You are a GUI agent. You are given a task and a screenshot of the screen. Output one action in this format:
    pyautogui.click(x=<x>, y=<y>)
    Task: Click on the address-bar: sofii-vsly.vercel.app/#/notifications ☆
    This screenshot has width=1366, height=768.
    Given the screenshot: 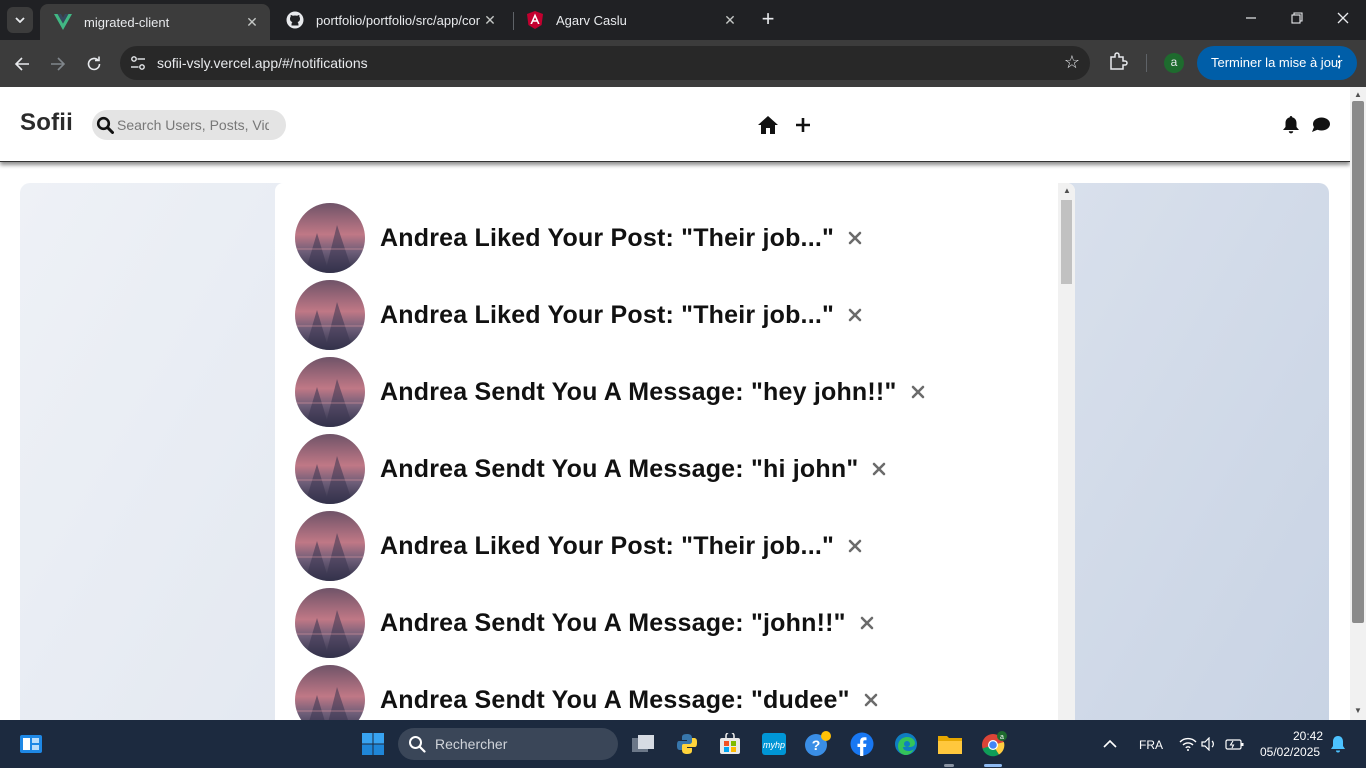 What is the action you would take?
    pyautogui.click(x=605, y=63)
    